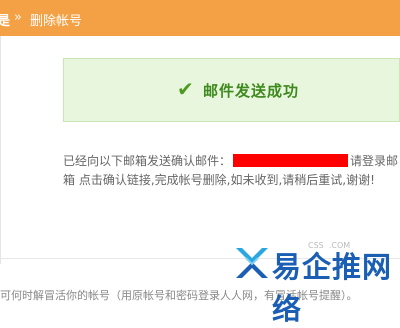 The image size is (400, 328). I want to click on redacted-email, so click(291, 160).